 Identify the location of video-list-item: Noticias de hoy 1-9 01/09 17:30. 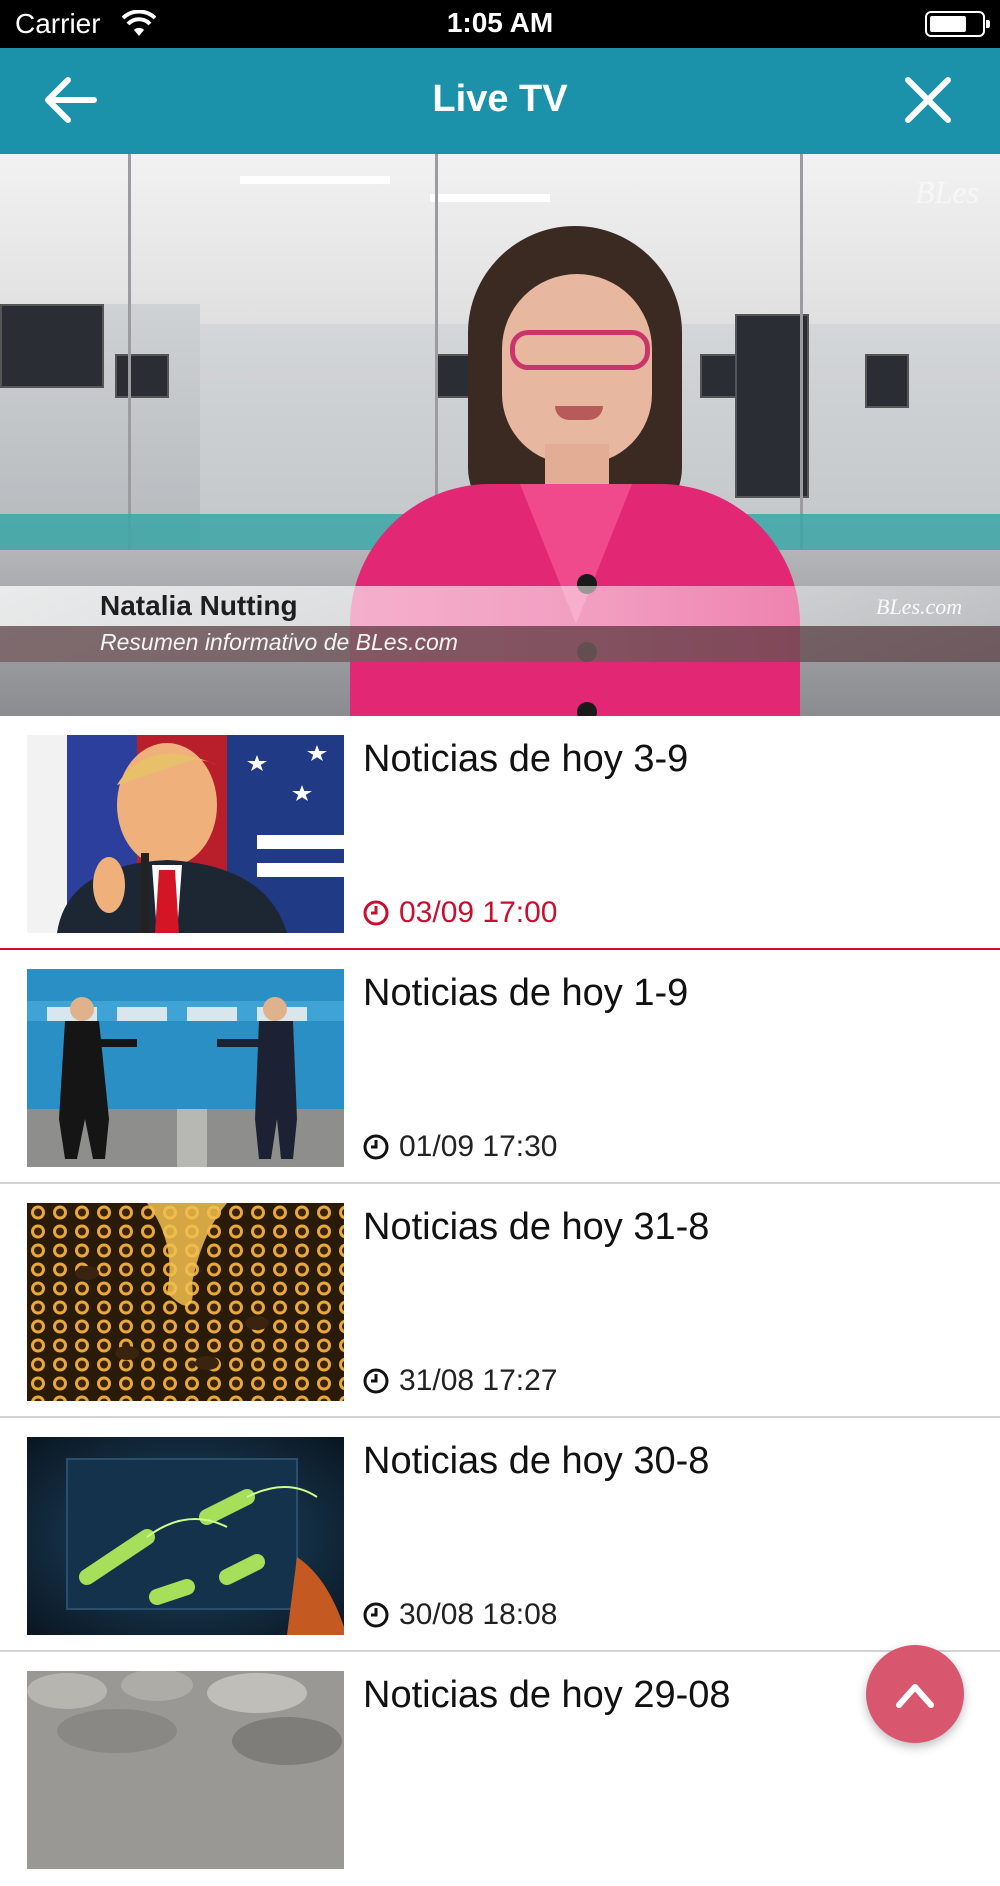
(500, 1067).